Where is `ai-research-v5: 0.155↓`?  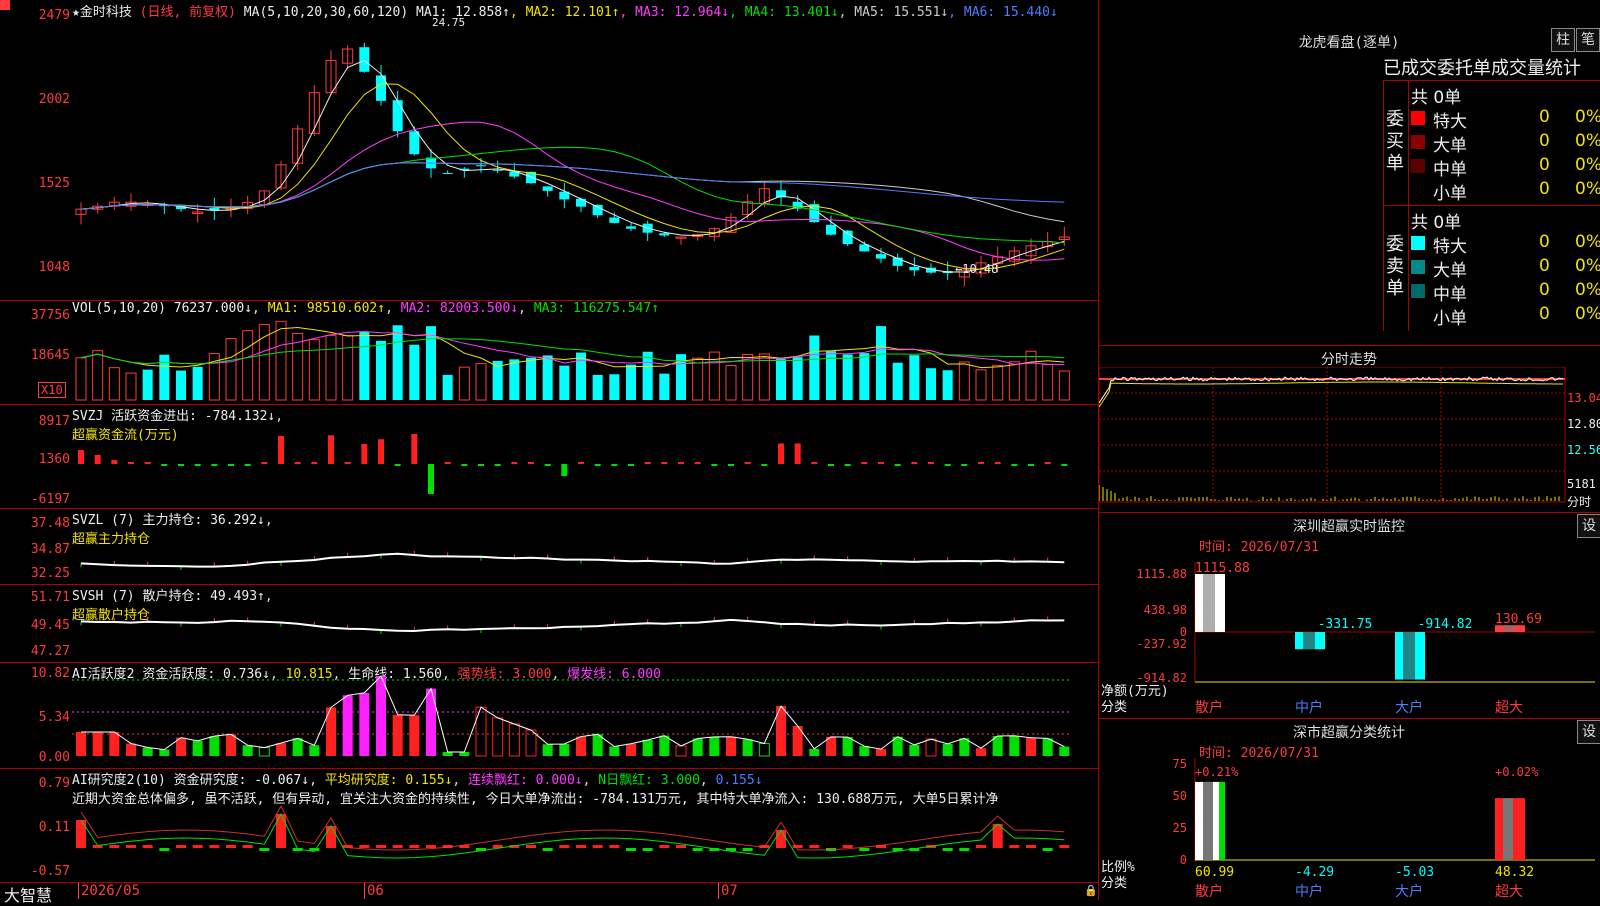
ai-research-v5: 0.155↓ is located at coordinates (739, 780).